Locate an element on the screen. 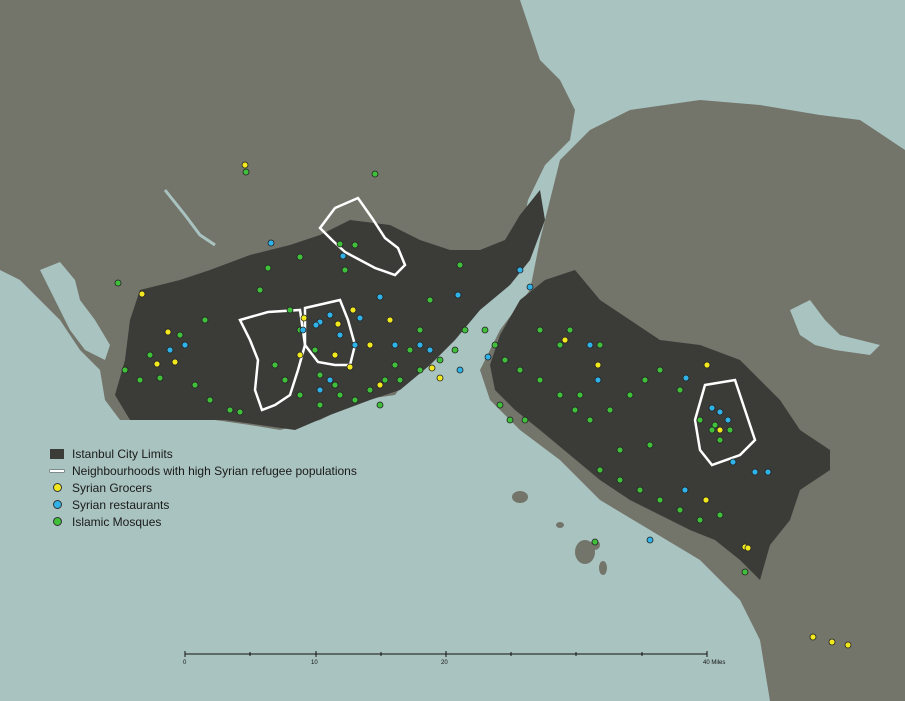  scale-tick-label: 20 is located at coordinates (444, 663).